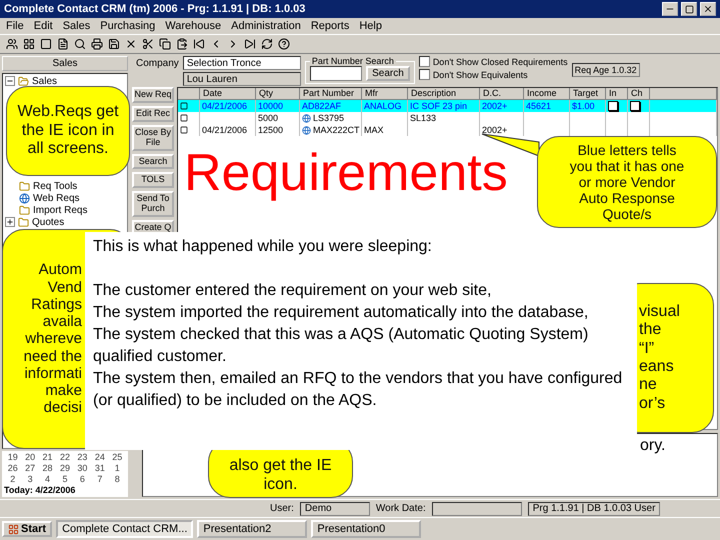 The image size is (720, 540). What do you see at coordinates (53, 356) in the screenshot?
I see `callout-text: need the` at bounding box center [53, 356].